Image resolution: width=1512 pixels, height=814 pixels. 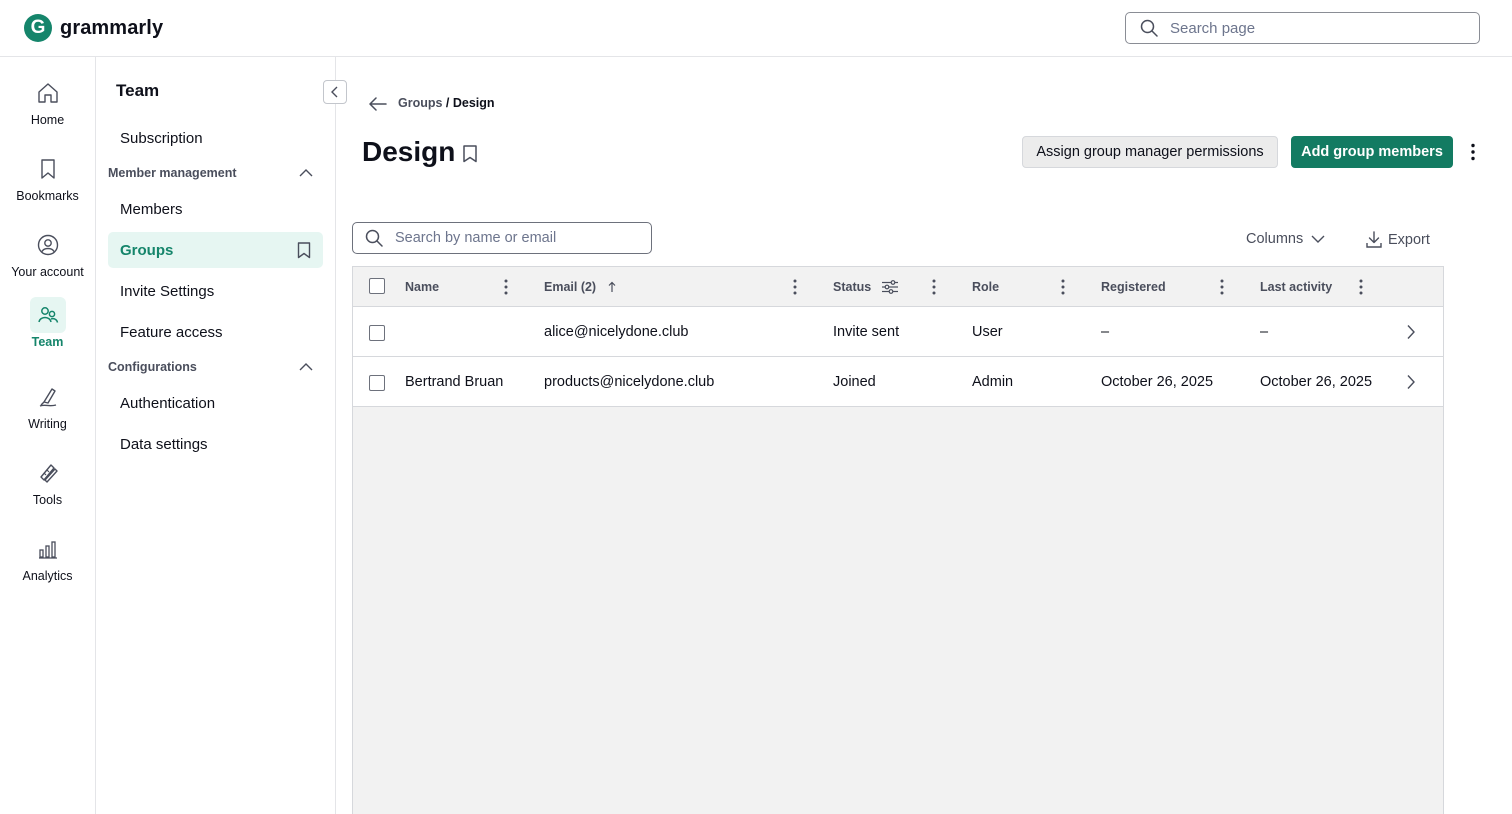 I want to click on download-icon, so click(x=1374, y=239).